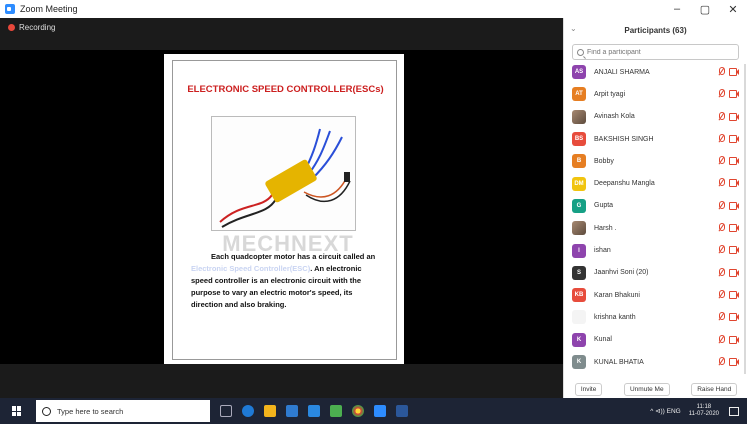 The height and width of the screenshot is (424, 747). Describe the element at coordinates (619, 362) in the screenshot. I see `participant-name: KUNAL BHATIA` at that location.